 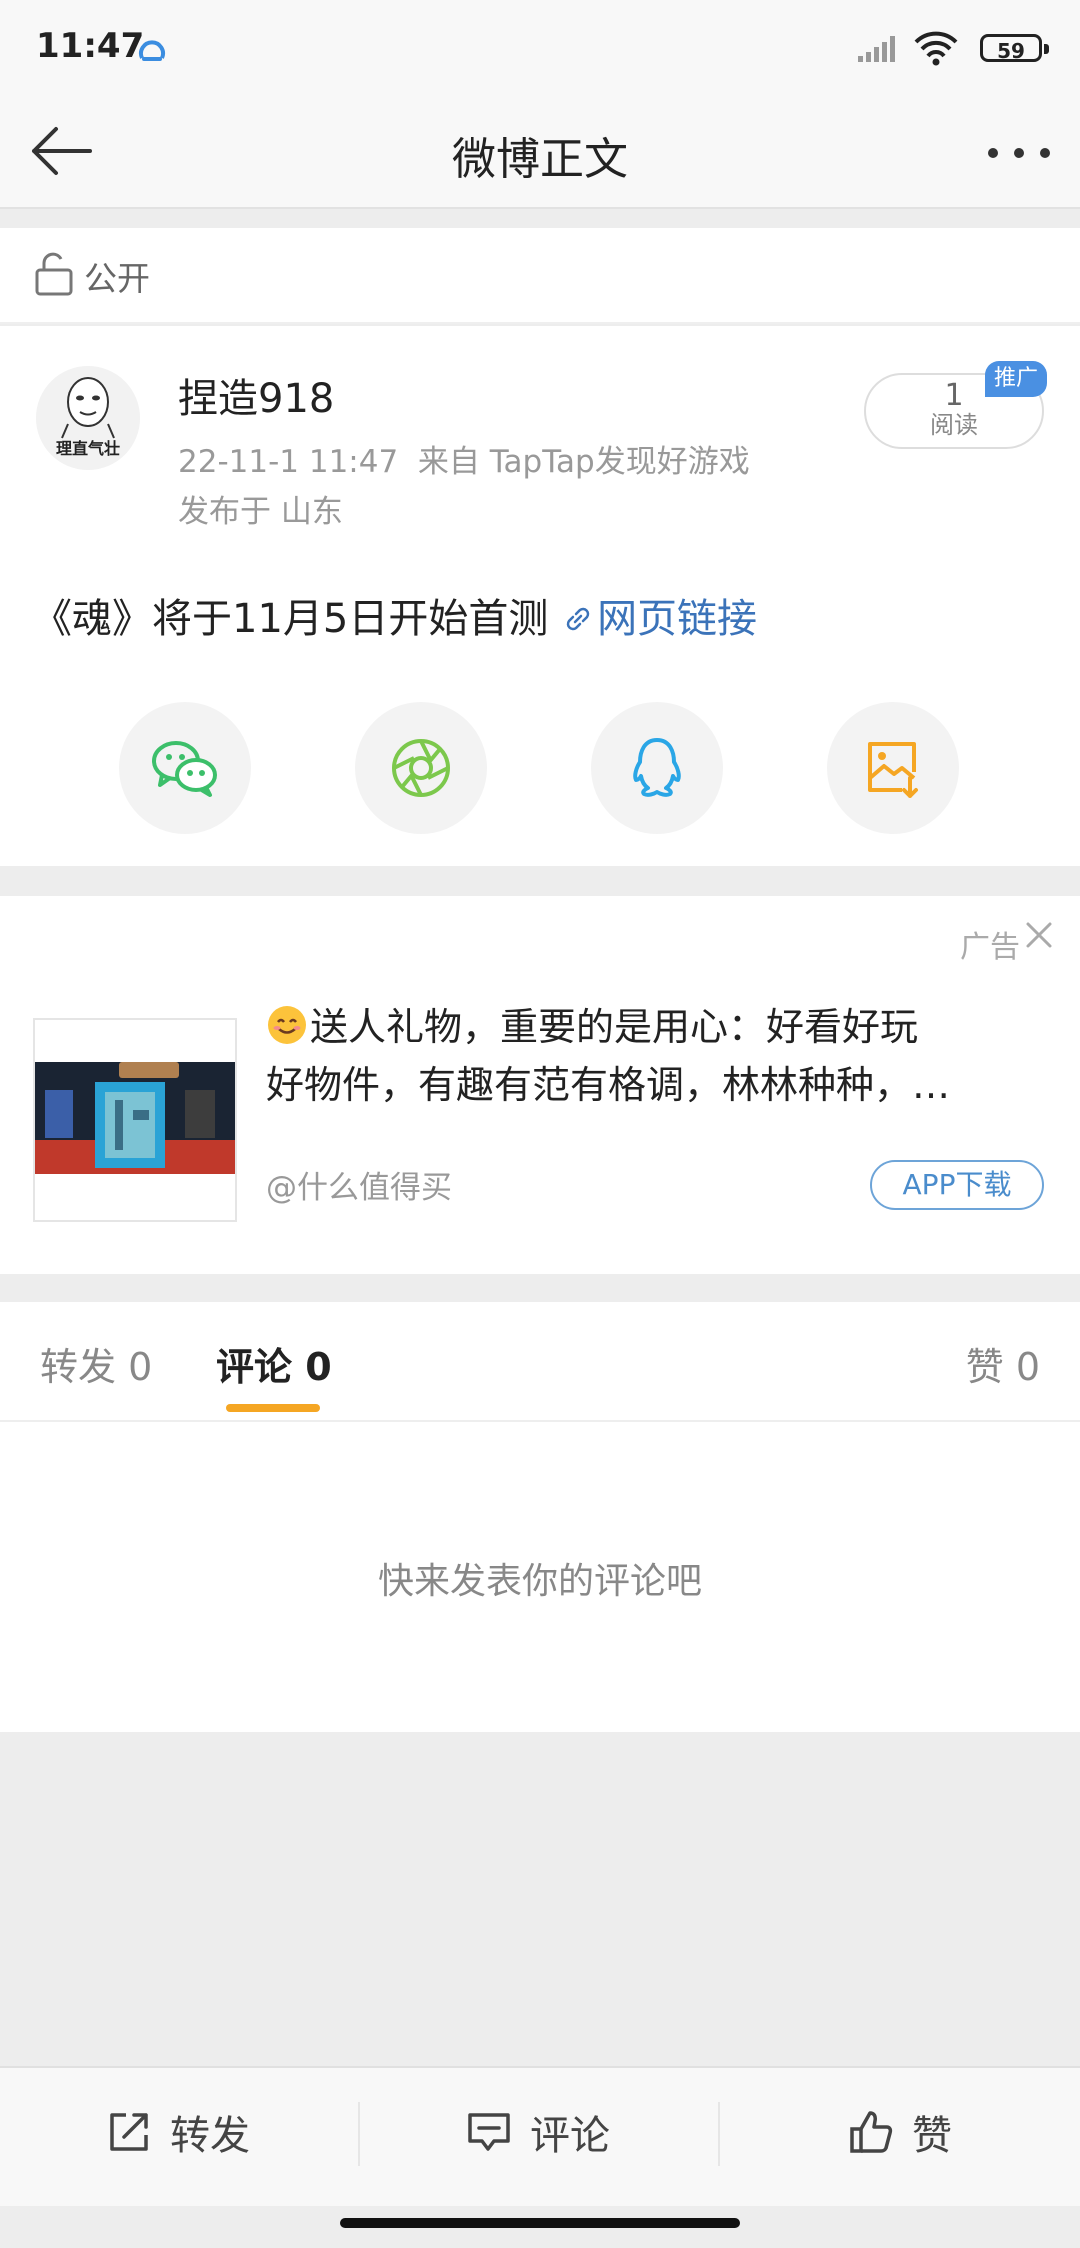 I want to click on bottom-action-bar: 转发 评论 赞, so click(x=540, y=2136).